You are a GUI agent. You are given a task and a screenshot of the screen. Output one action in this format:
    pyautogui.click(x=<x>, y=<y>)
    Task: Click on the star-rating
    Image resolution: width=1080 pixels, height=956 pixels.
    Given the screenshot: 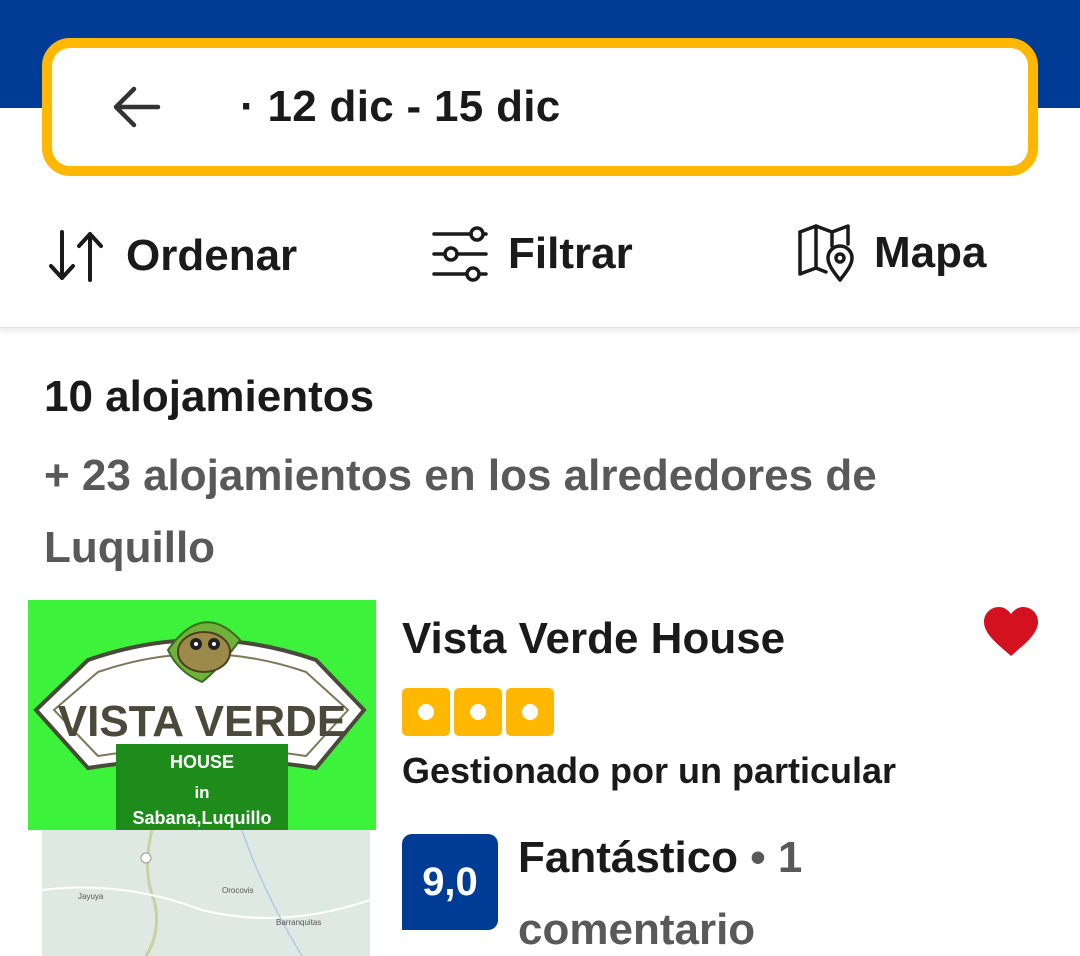 What is the action you would take?
    pyautogui.click(x=478, y=712)
    